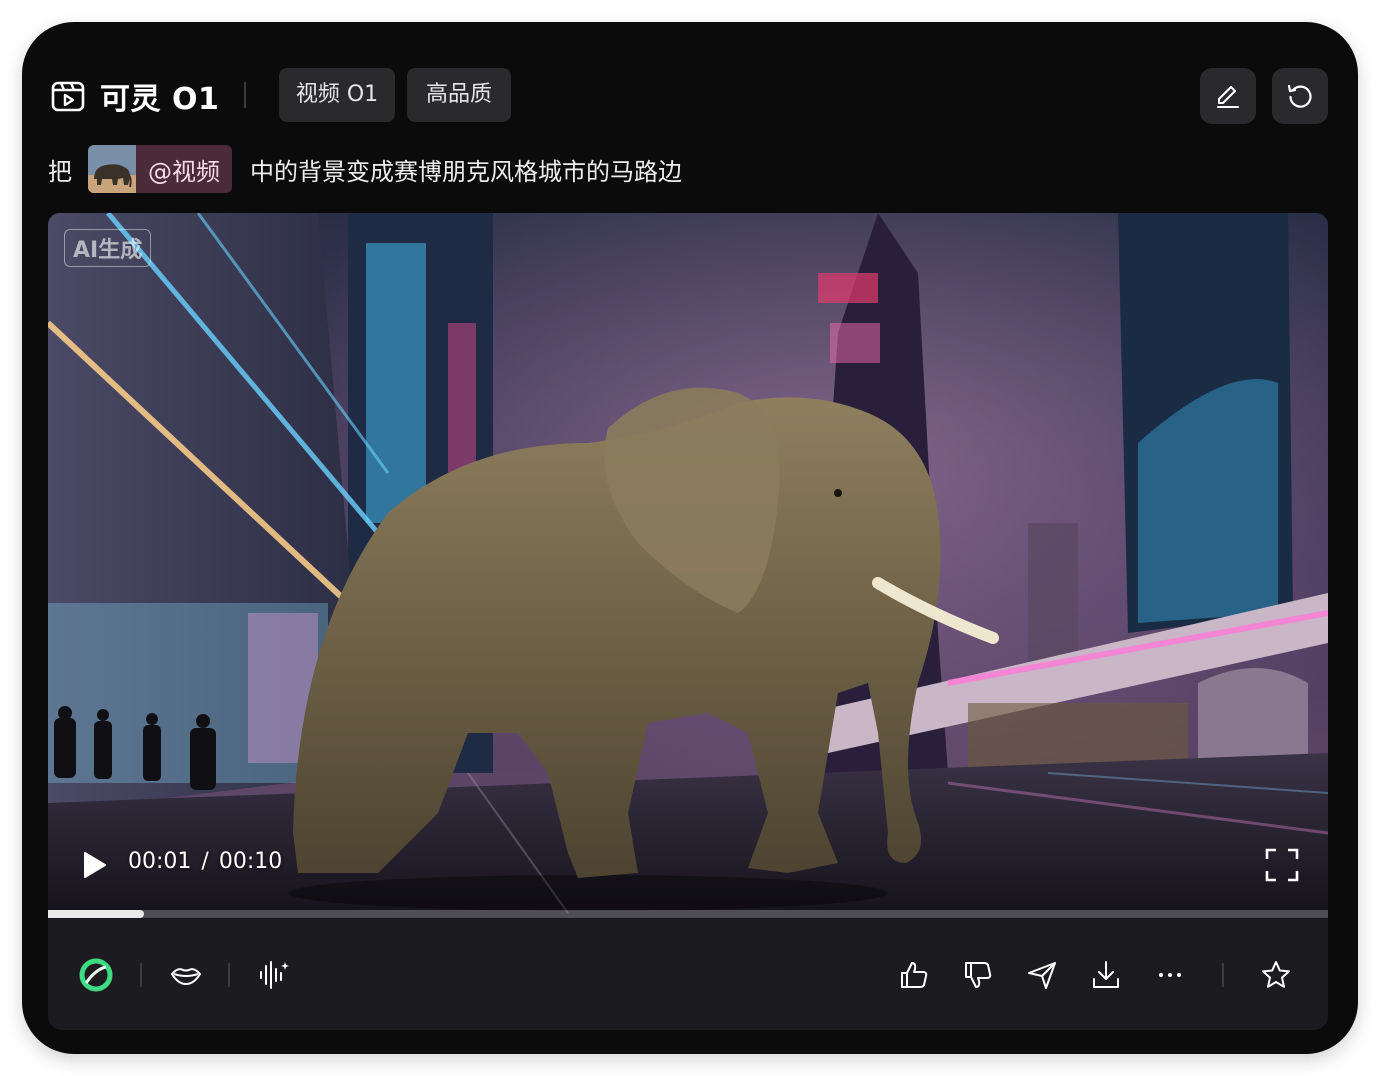  I want to click on refresh-icon, so click(1299, 96).